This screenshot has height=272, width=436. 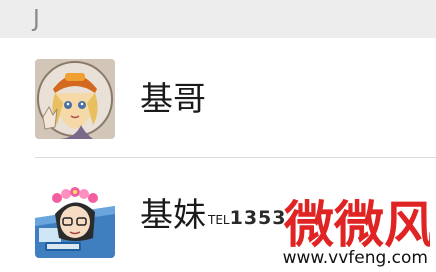 I want to click on contact-name: 基哥, so click(x=173, y=98).